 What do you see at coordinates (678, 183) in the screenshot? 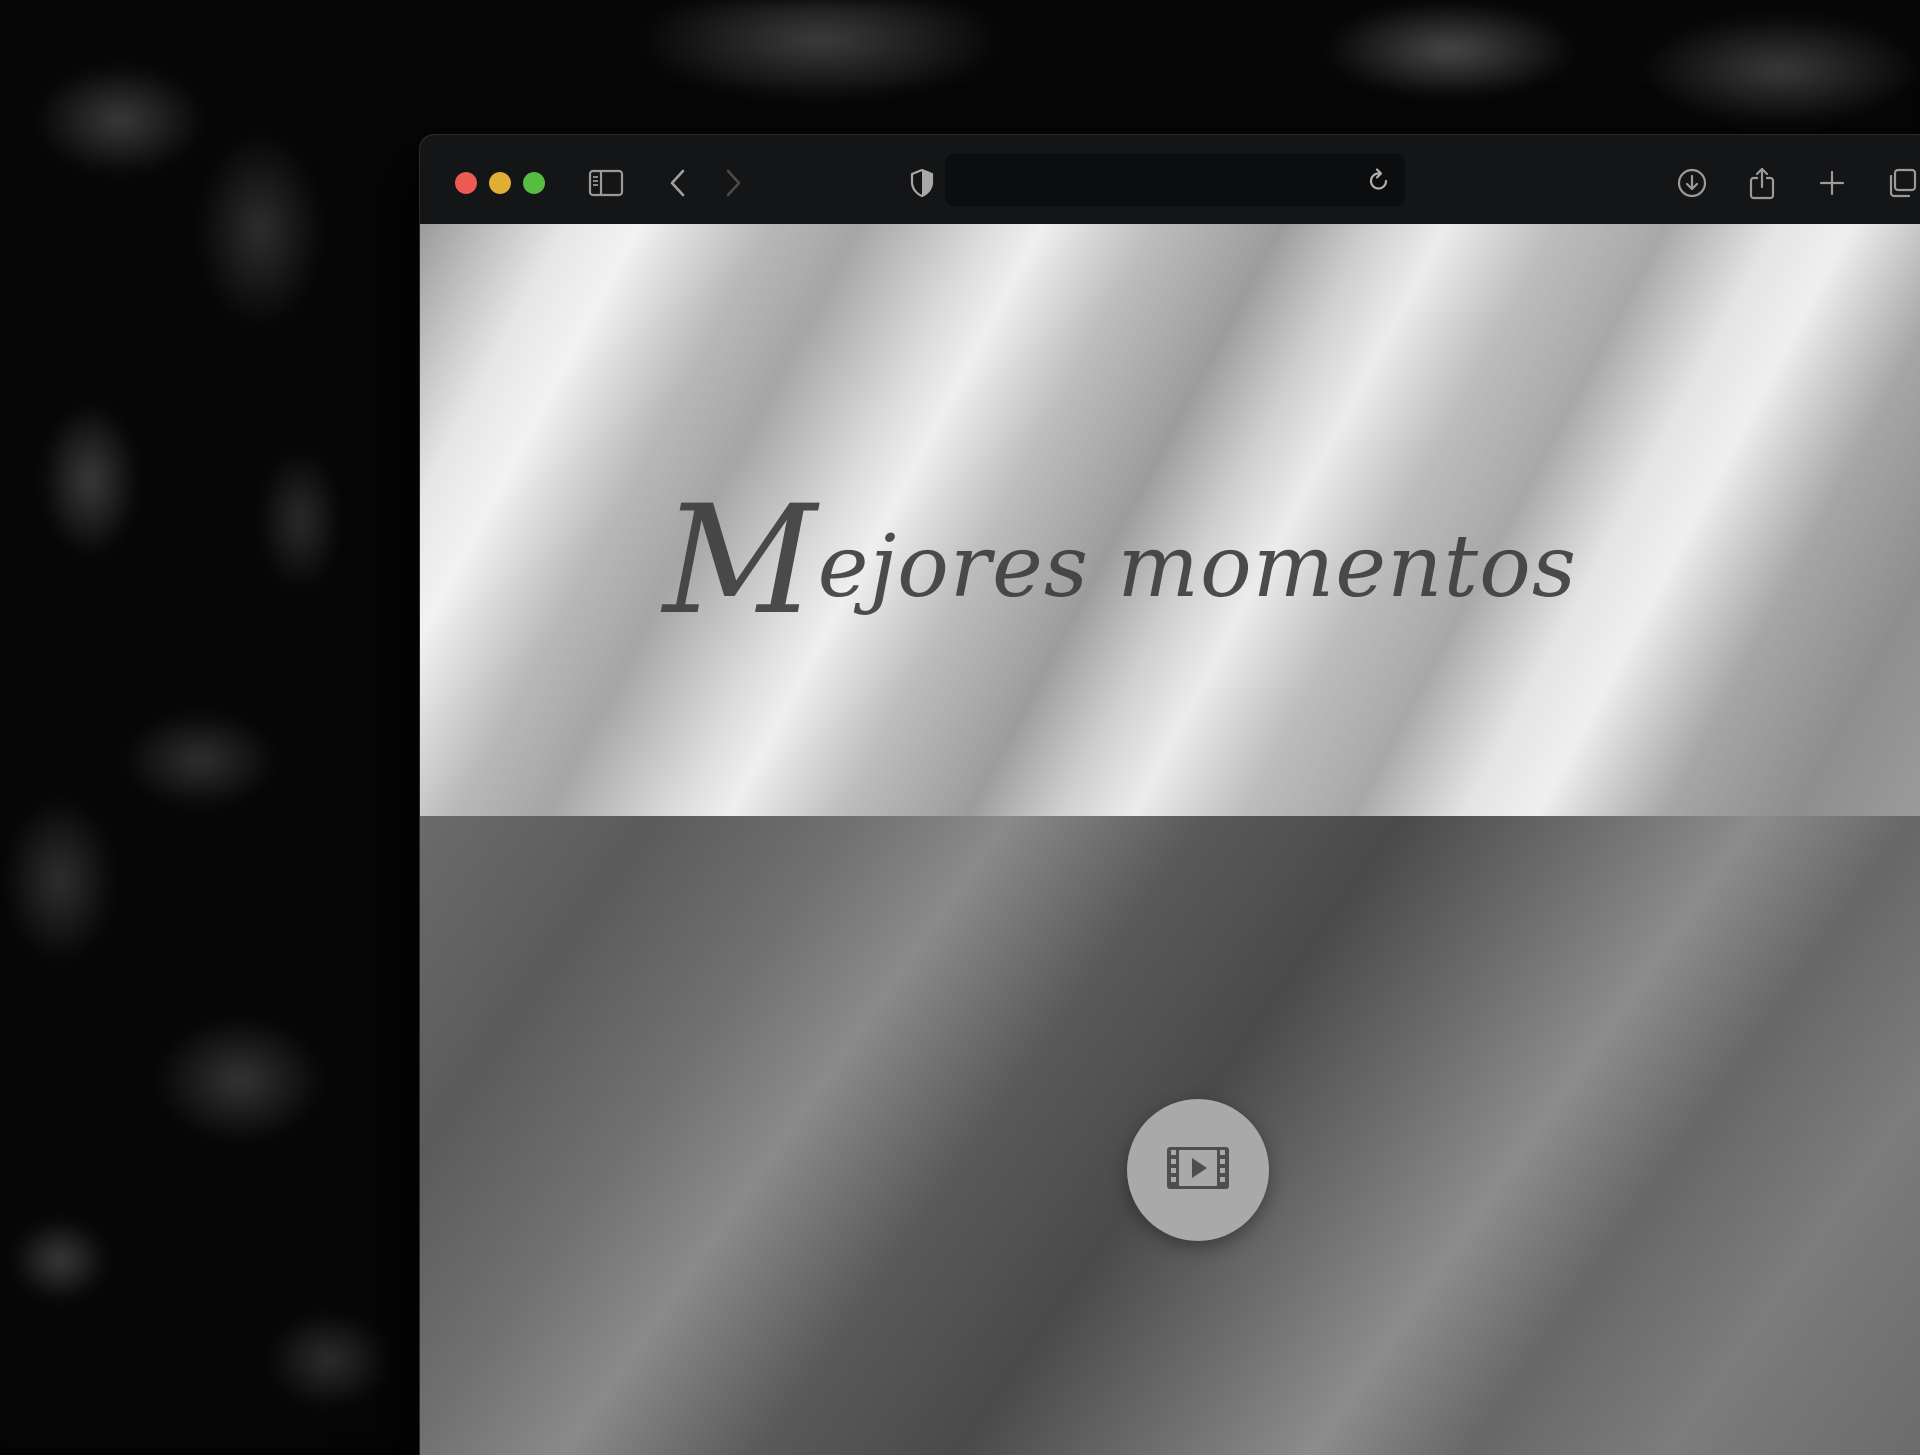
I see `back-icon` at bounding box center [678, 183].